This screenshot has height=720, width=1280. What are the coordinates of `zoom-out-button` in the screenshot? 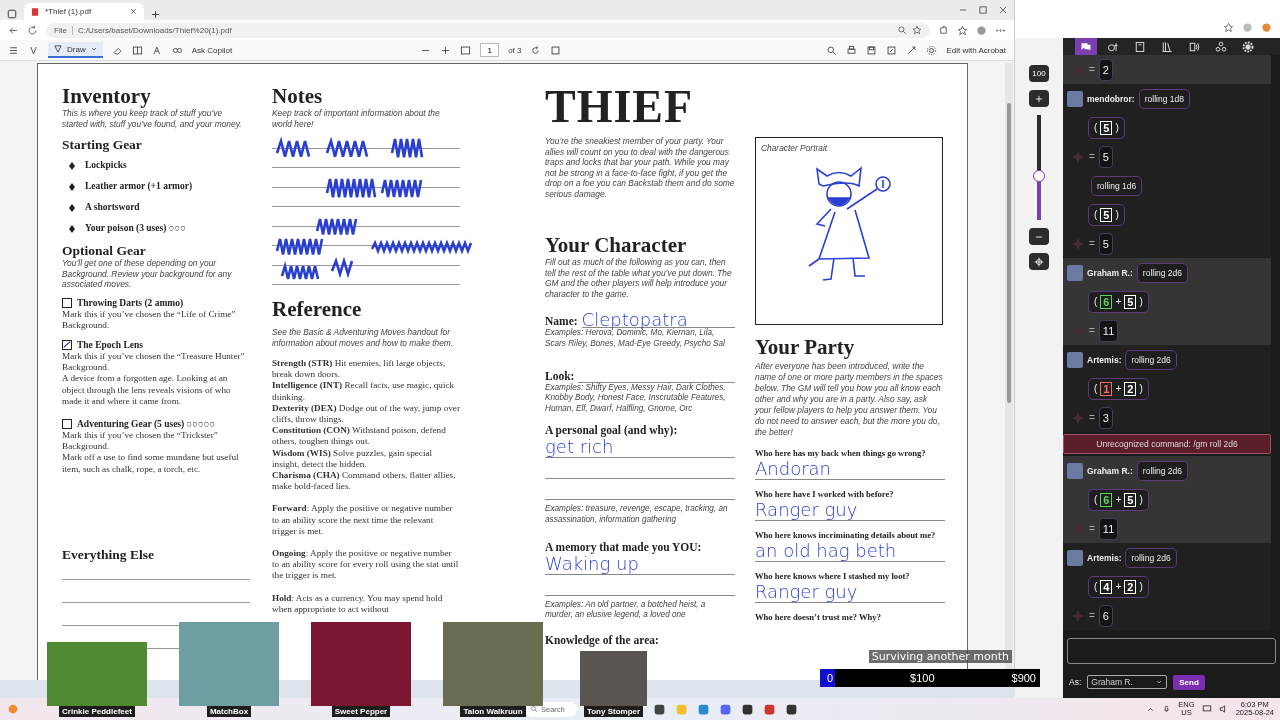 It's located at (1039, 236).